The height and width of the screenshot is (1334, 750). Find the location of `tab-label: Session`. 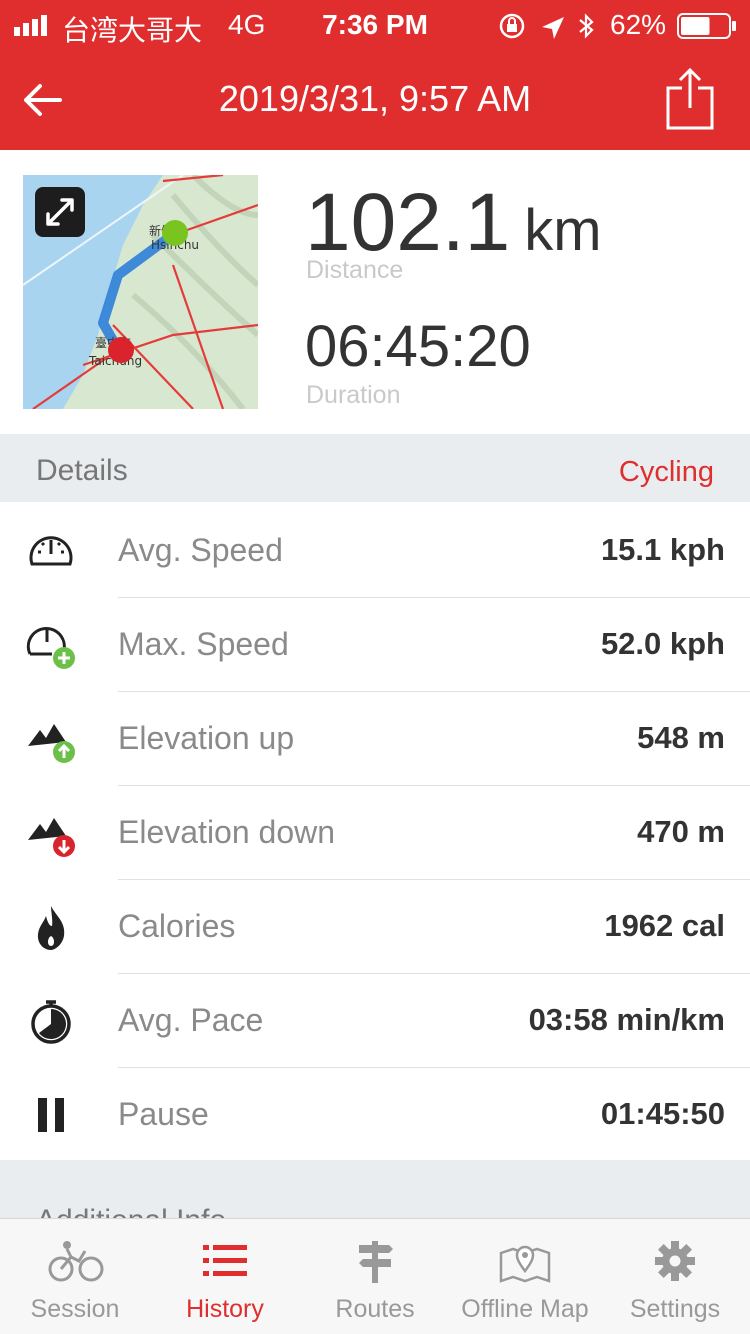

tab-label: Session is located at coordinates (75, 1309).